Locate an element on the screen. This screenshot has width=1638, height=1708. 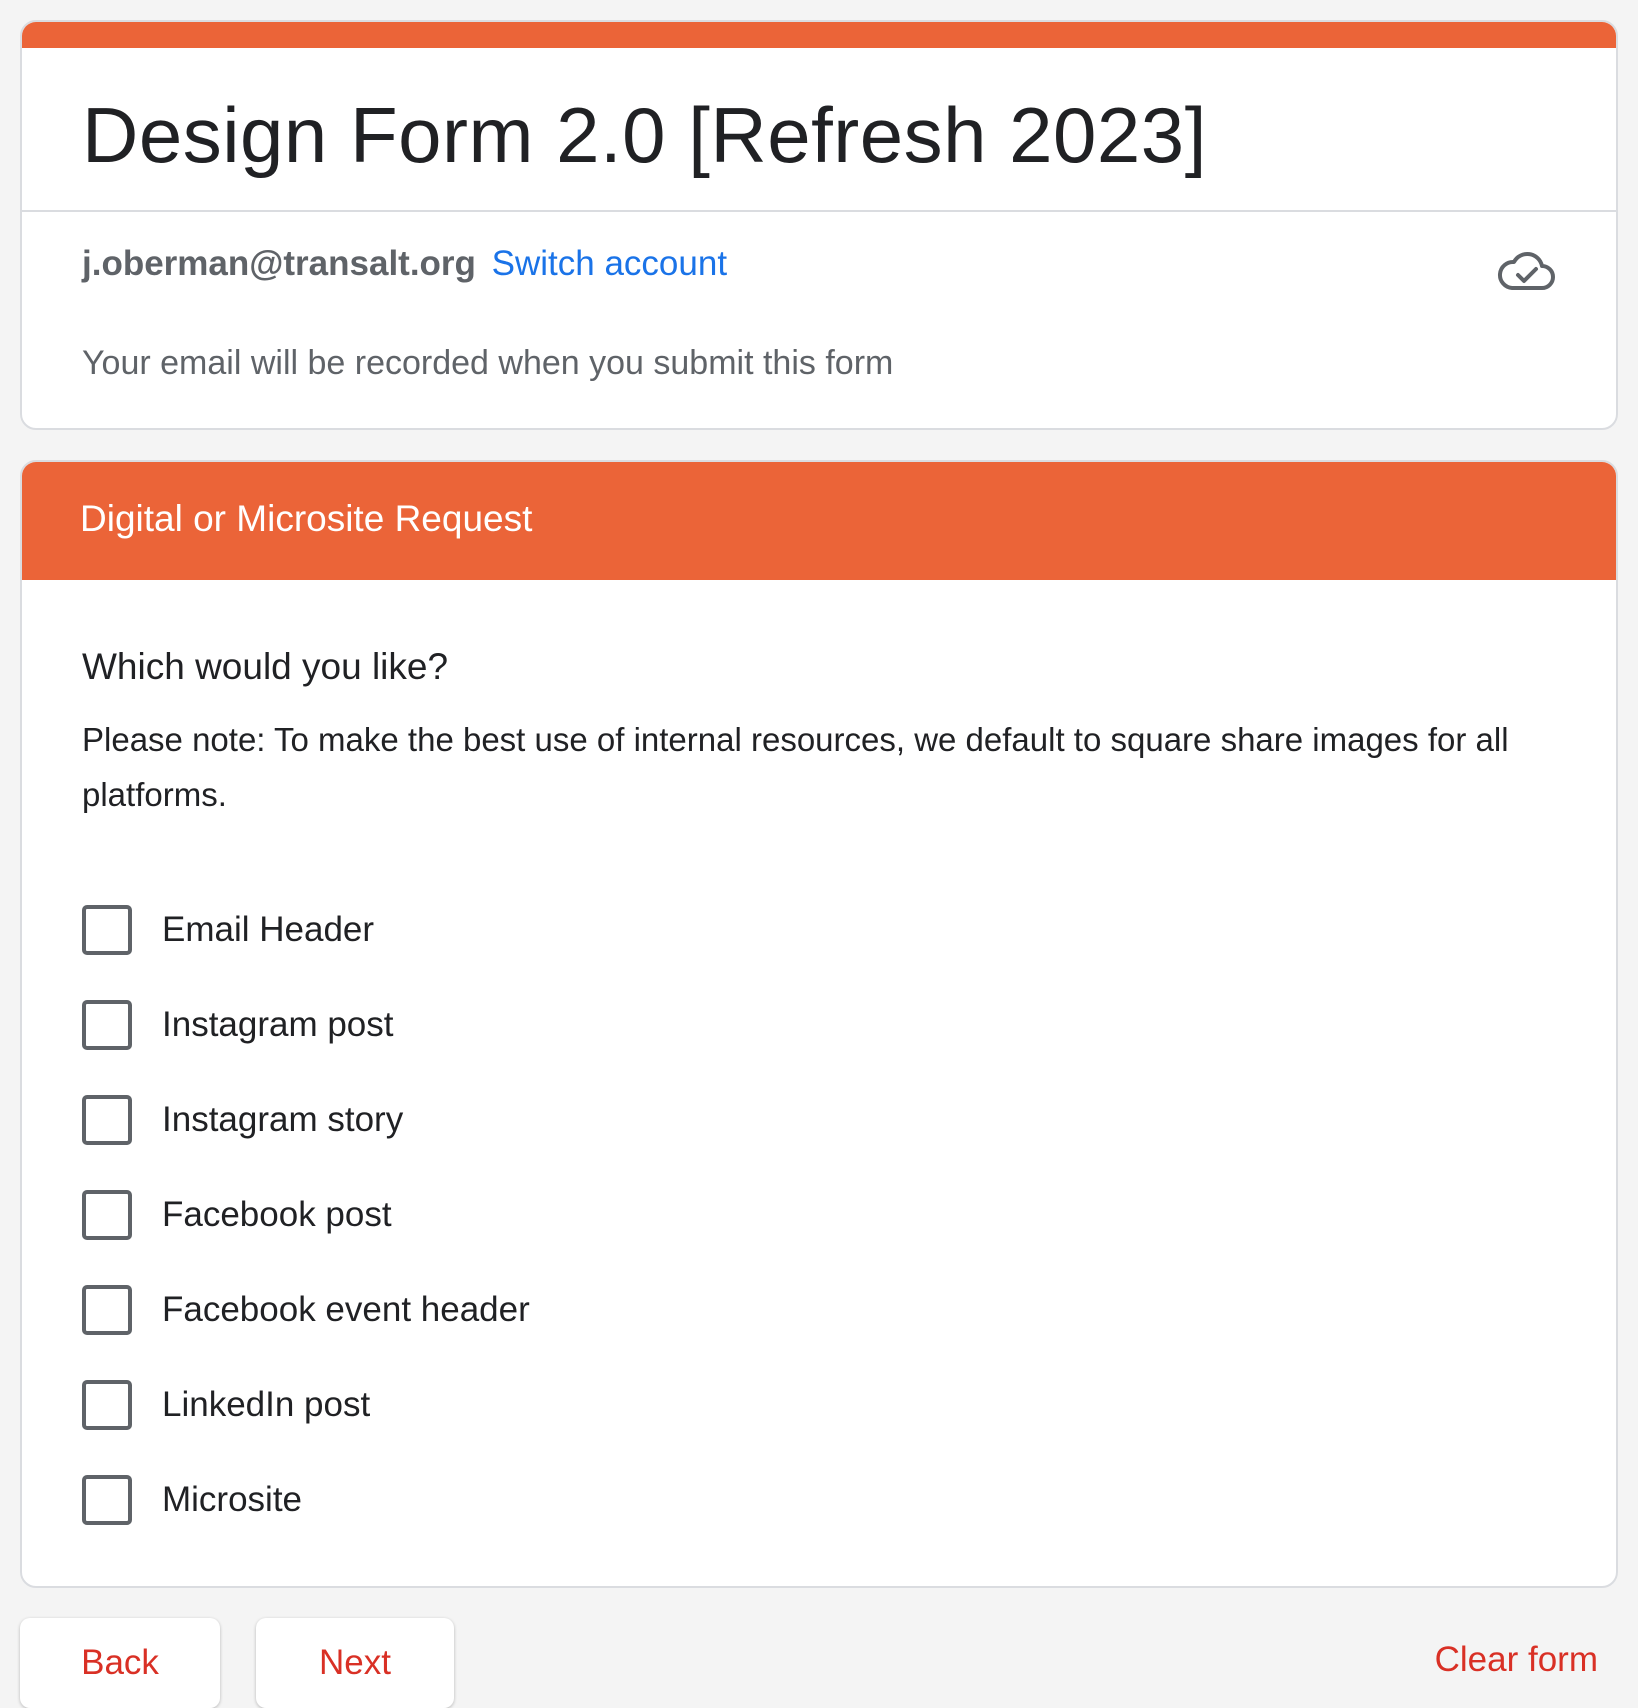
account-row: j.oberman@transalt.org Switch account is located at coordinates (404, 264).